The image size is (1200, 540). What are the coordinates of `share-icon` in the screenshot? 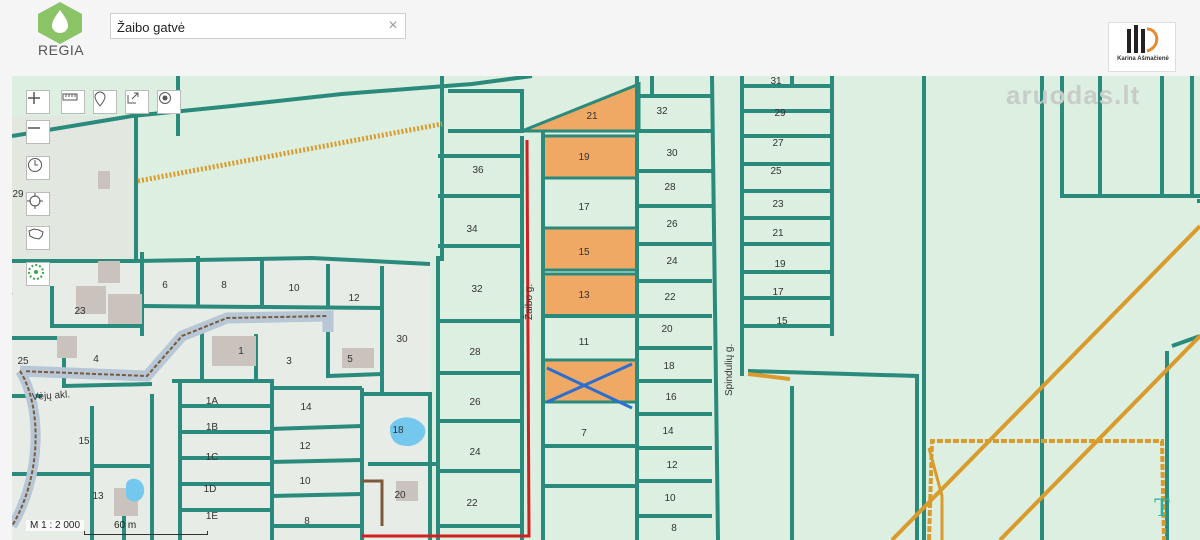 It's located at (133, 98).